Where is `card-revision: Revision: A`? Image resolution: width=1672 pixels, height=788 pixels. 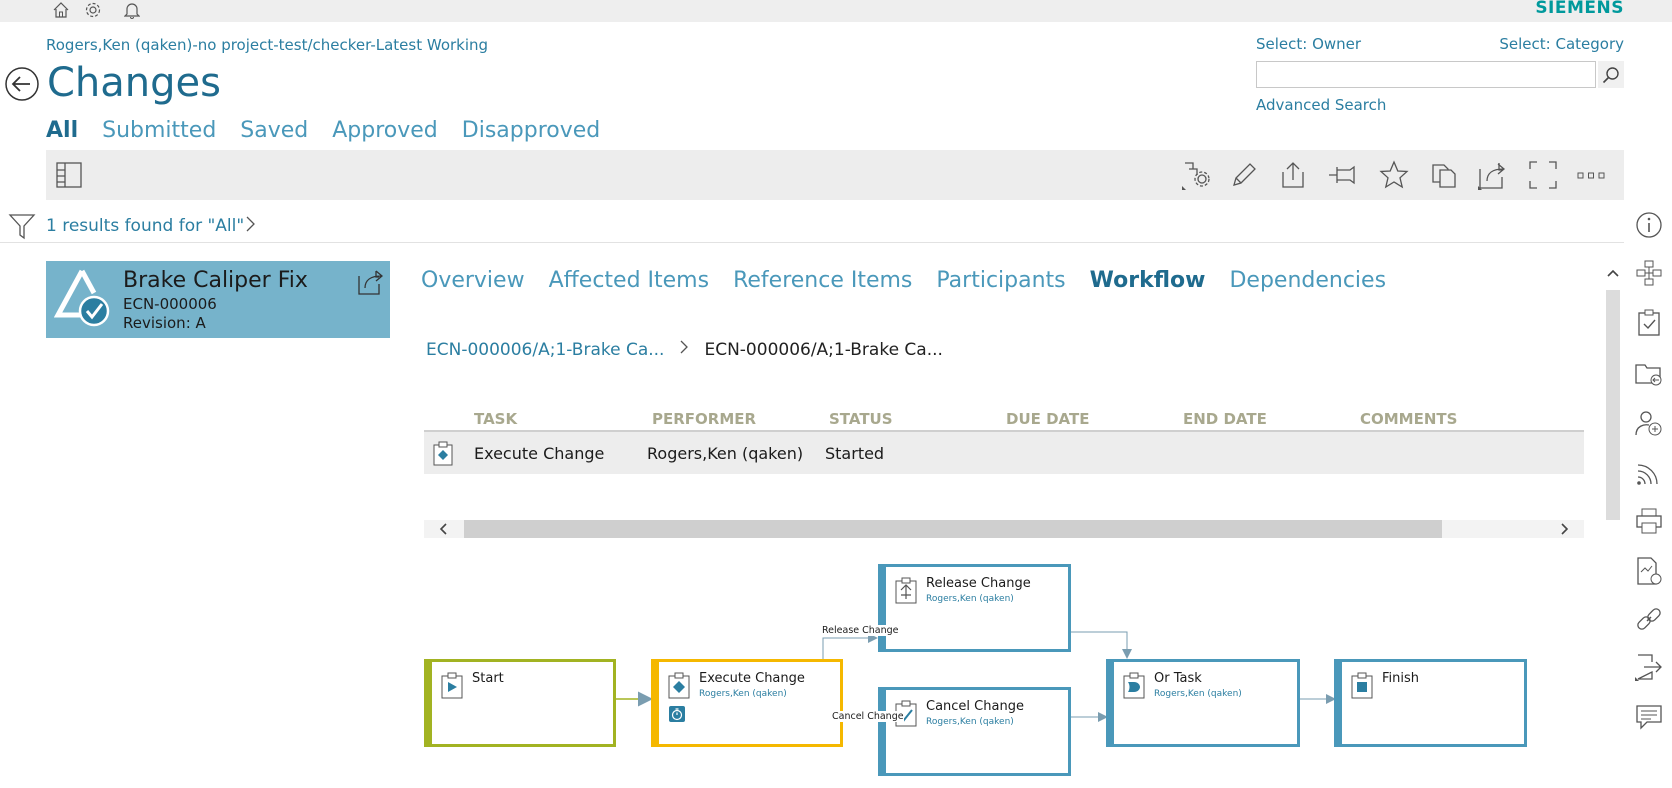 card-revision: Revision: A is located at coordinates (164, 323).